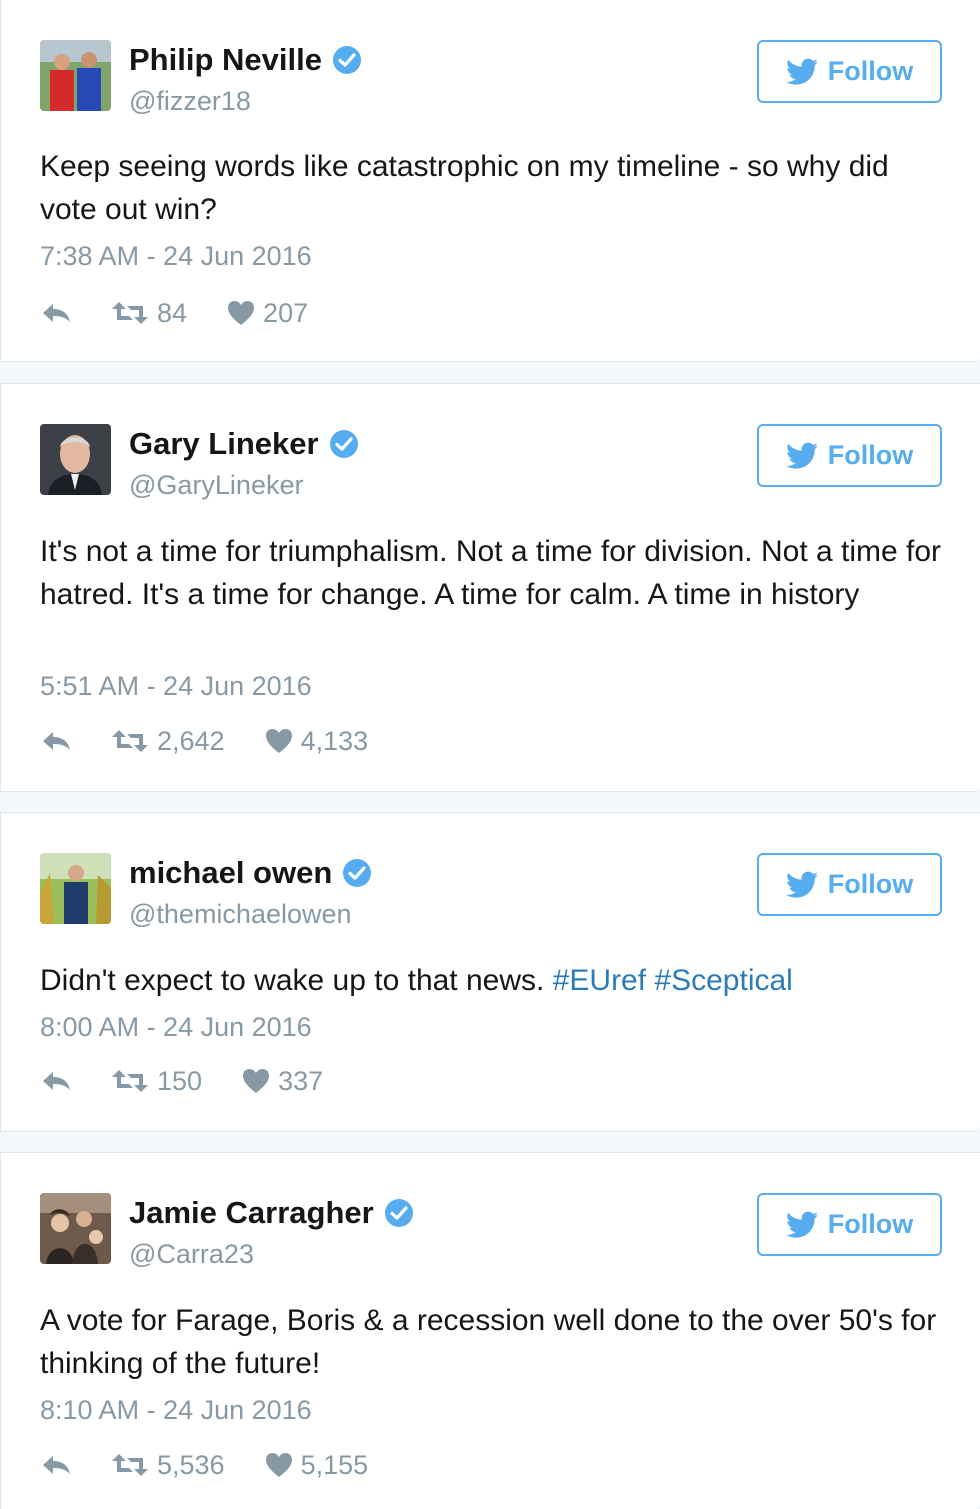 The image size is (980, 1509). I want to click on tweet-actions: 5,536 5,155, so click(204, 1465).